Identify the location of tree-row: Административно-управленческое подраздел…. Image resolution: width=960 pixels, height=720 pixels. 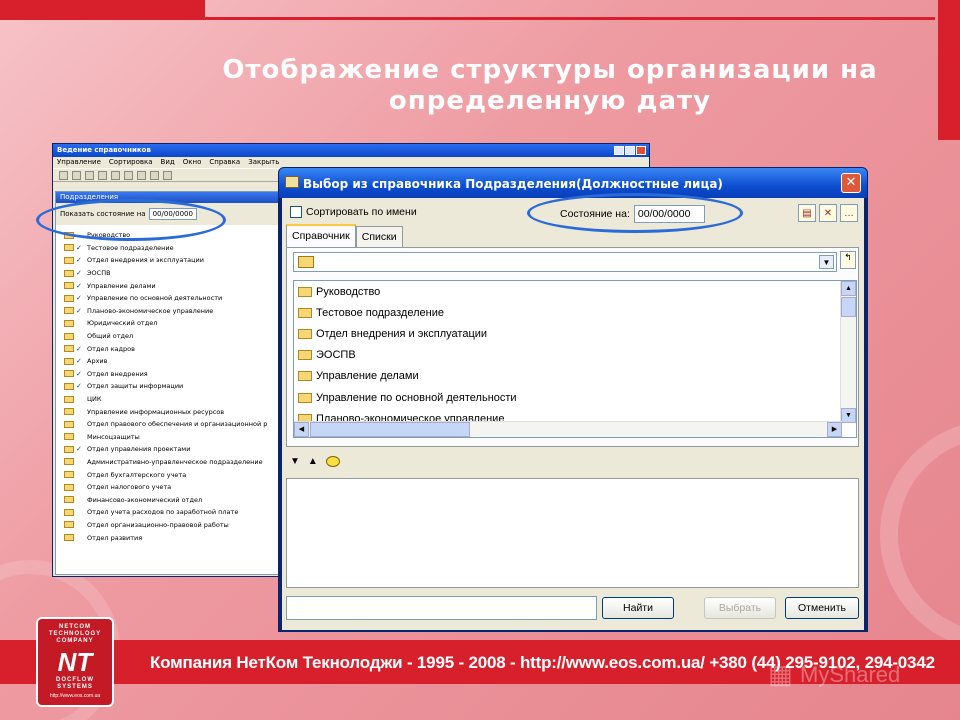
(172, 462).